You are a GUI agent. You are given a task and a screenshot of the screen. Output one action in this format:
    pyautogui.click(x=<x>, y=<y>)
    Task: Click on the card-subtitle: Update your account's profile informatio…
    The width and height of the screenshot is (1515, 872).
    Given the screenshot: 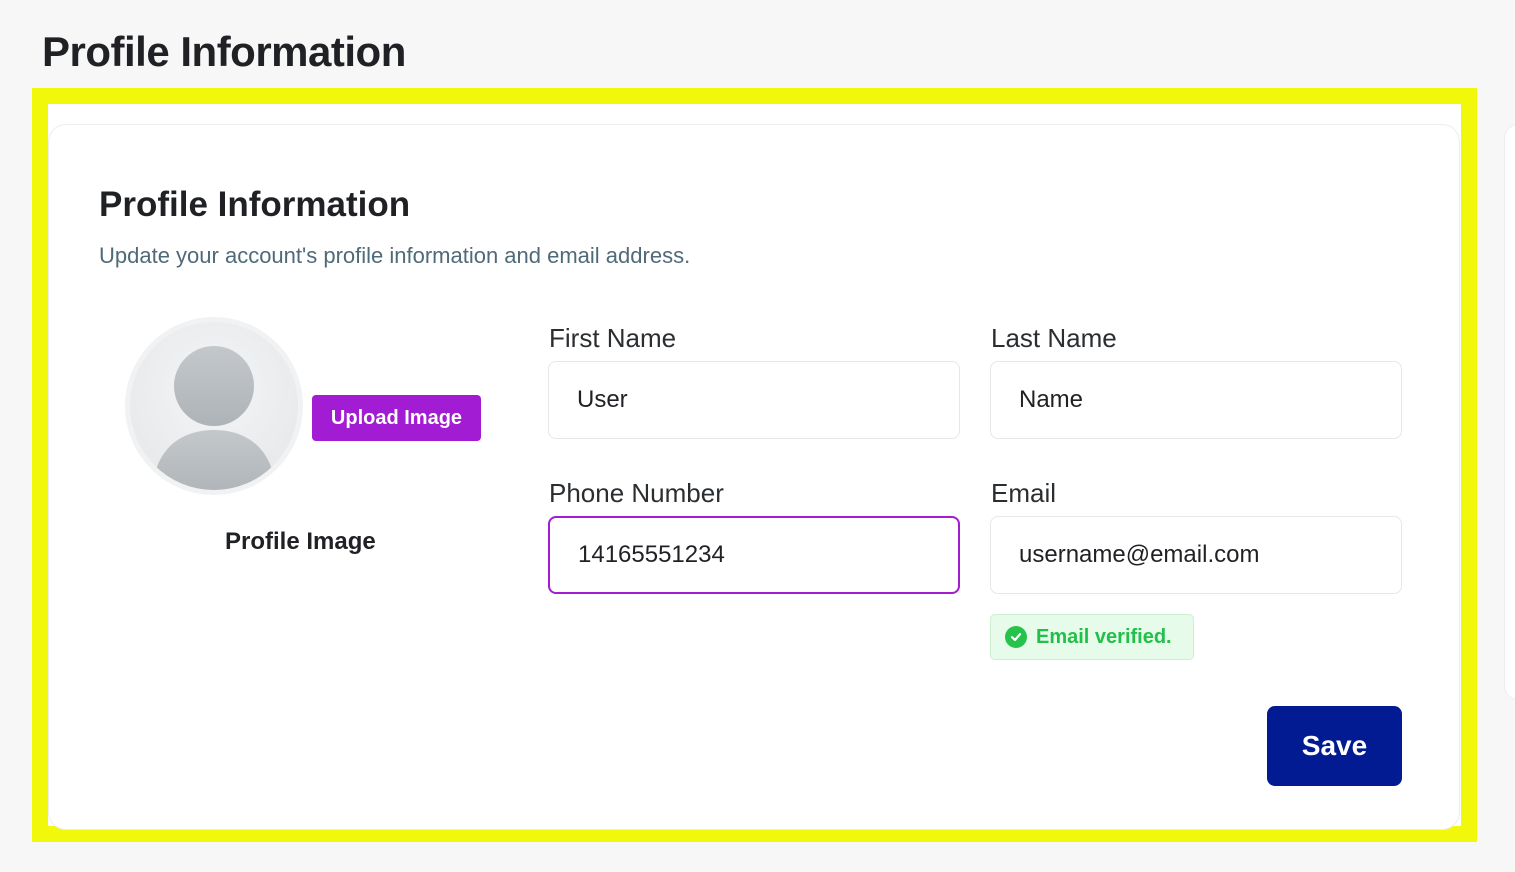 What is the action you would take?
    pyautogui.click(x=395, y=255)
    